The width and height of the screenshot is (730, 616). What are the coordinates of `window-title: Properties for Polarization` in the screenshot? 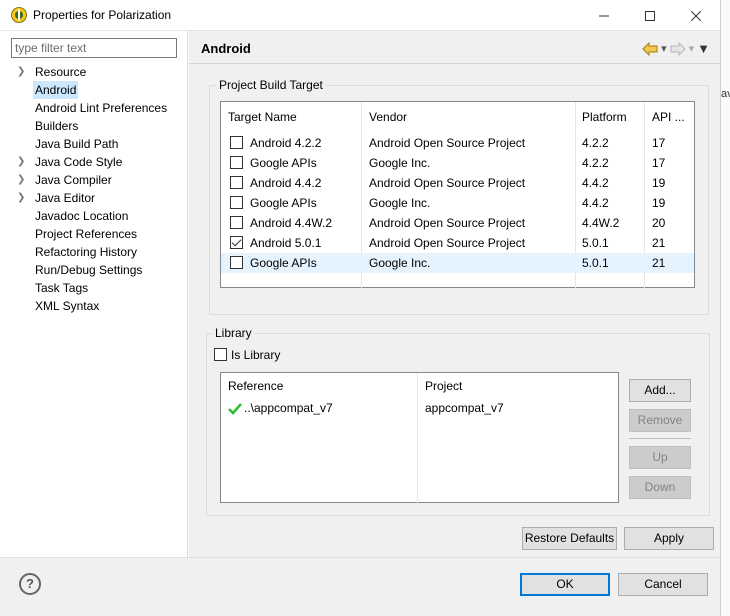 It's located at (102, 15).